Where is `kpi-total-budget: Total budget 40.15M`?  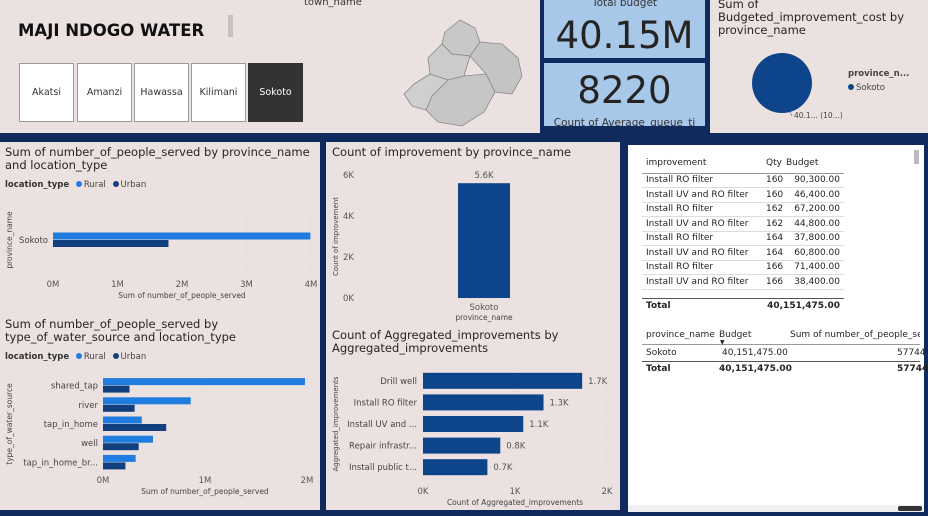
kpi-total-budget: Total budget 40.15M is located at coordinates (624, 29).